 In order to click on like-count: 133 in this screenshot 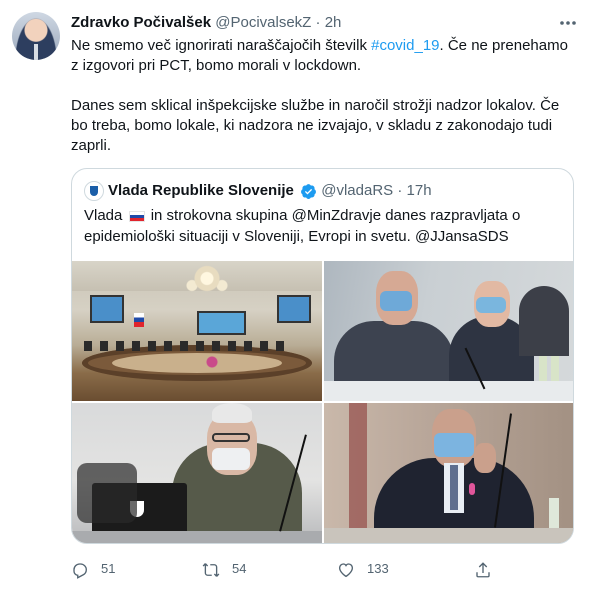, I will do `click(378, 568)`.